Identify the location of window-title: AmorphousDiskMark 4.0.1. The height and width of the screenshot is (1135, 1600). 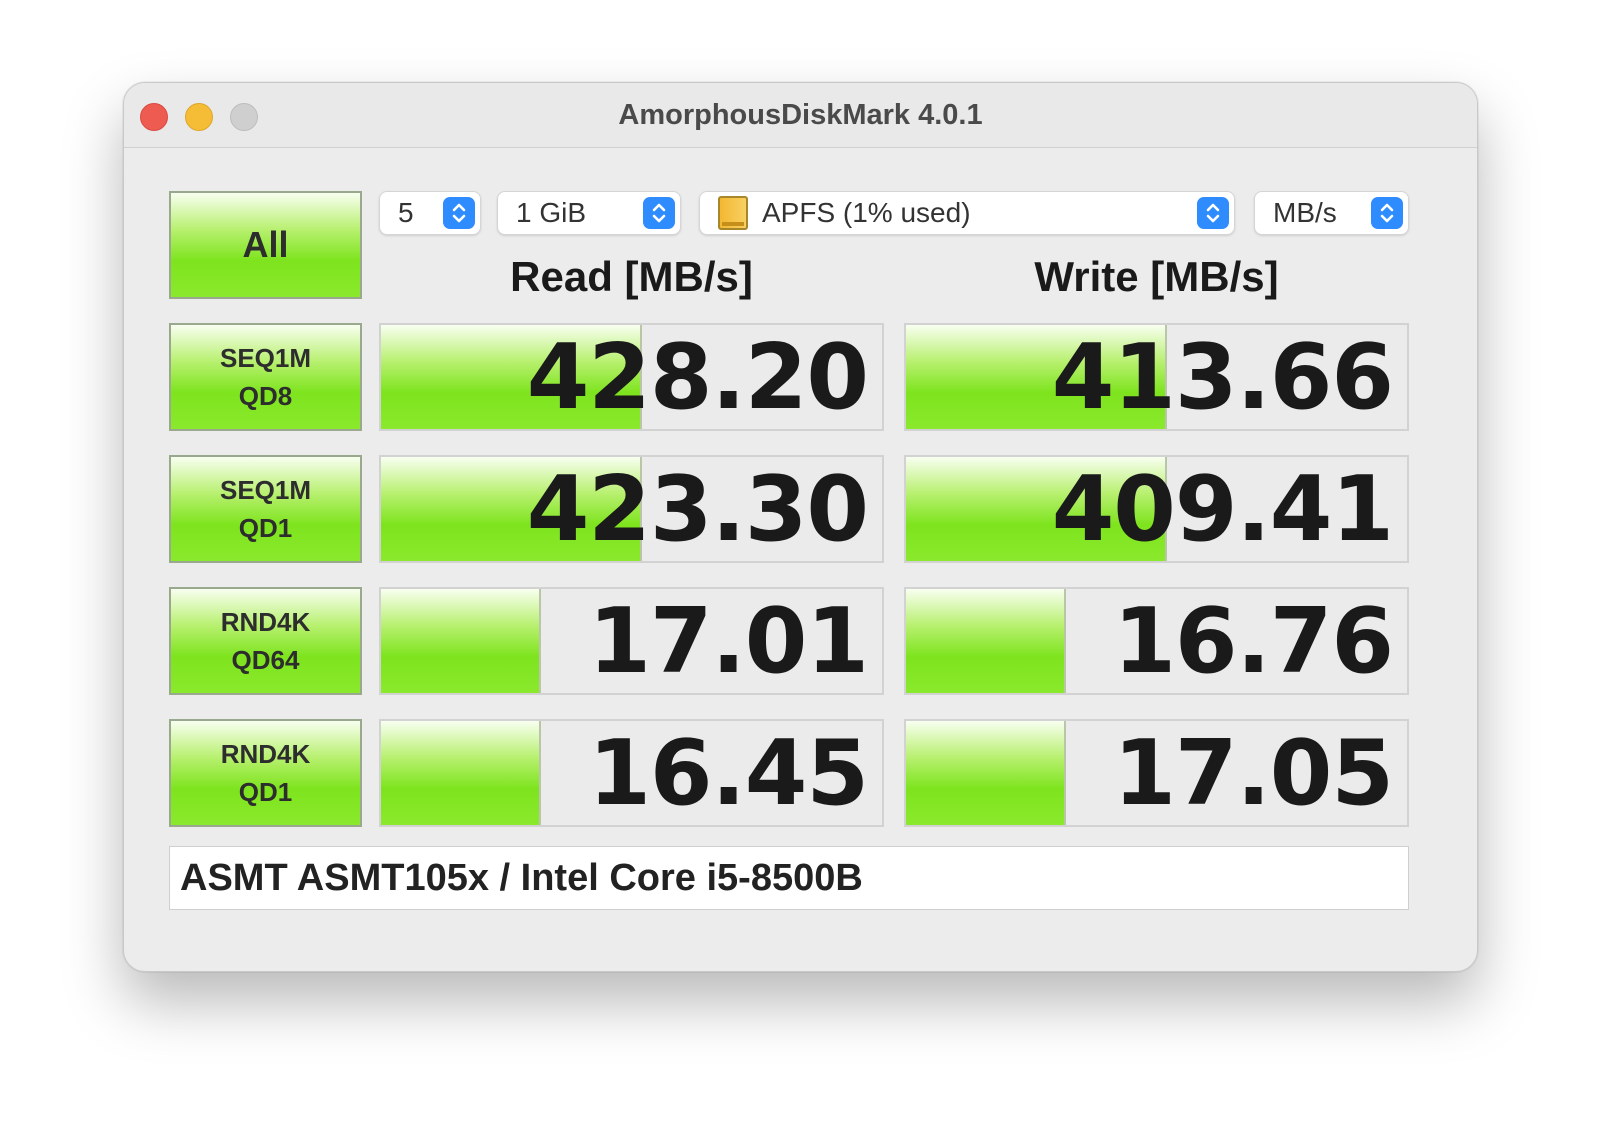
(800, 115).